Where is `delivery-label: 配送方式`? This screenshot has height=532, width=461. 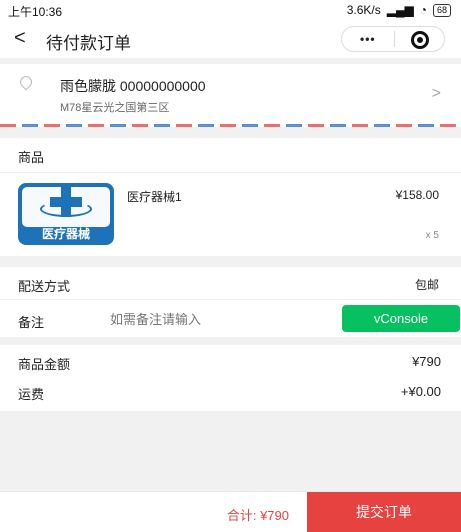
delivery-label: 配送方式 is located at coordinates (44, 286).